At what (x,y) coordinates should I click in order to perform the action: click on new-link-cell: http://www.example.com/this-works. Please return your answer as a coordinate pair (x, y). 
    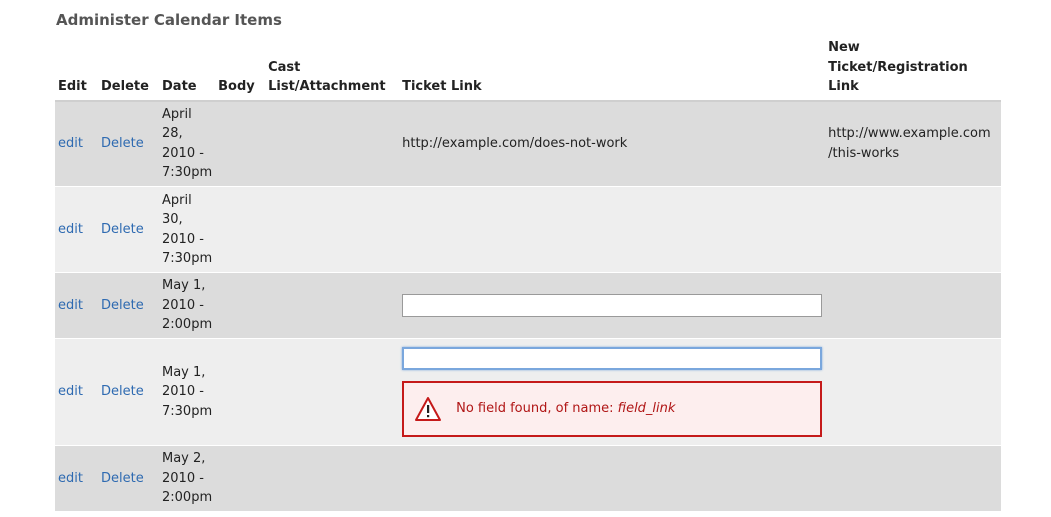
    Looking at the image, I should click on (913, 143).